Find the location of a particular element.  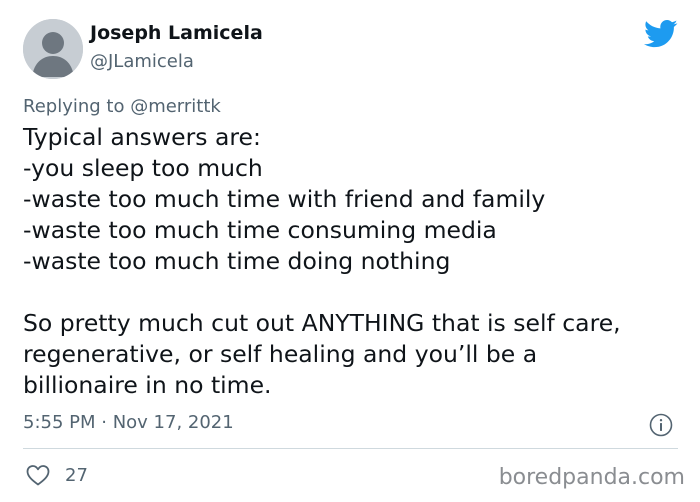

divider is located at coordinates (350, 448).